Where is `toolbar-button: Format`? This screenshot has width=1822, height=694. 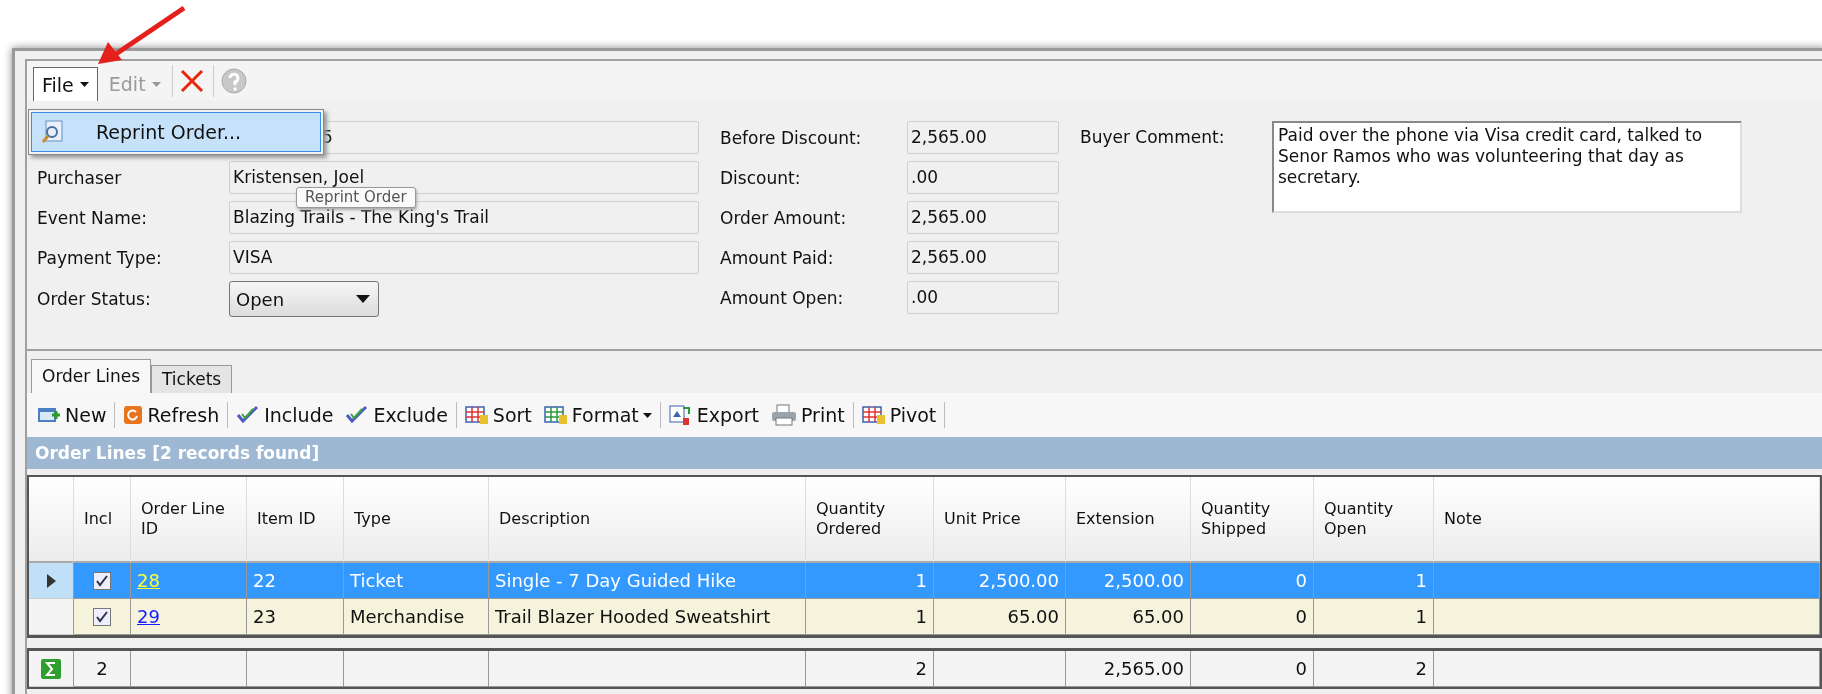 toolbar-button: Format is located at coordinates (597, 415).